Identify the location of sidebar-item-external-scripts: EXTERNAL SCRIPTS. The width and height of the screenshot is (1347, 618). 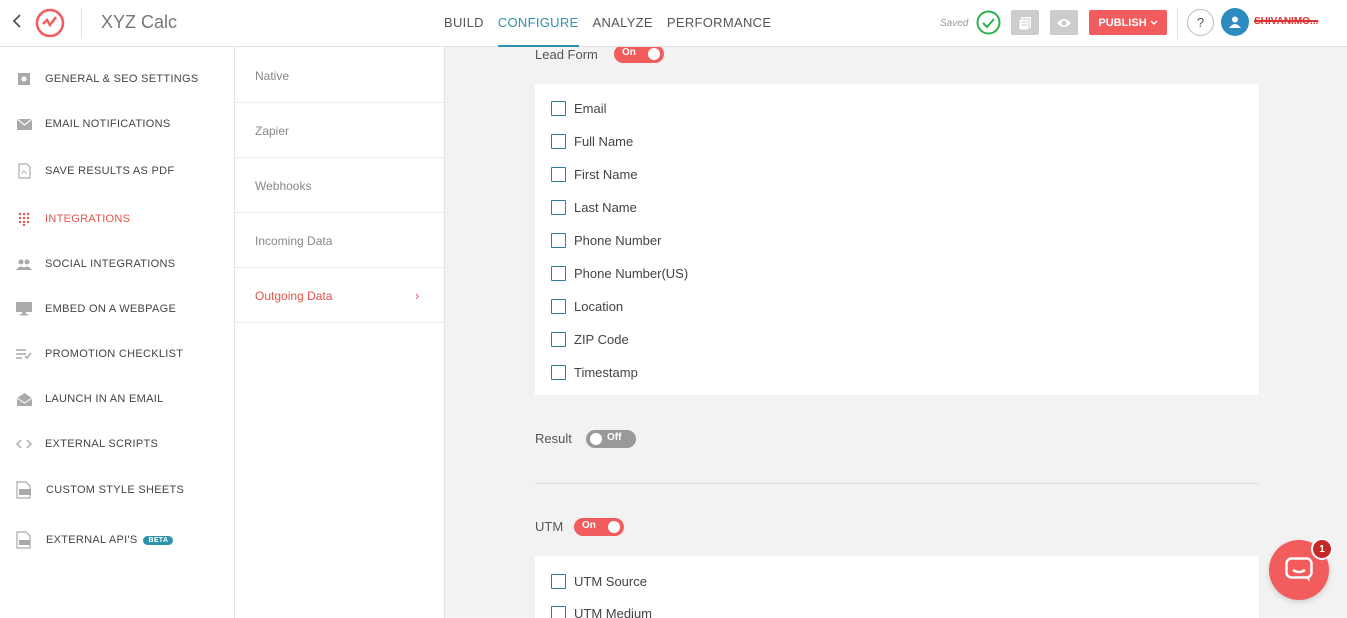
(117, 444).